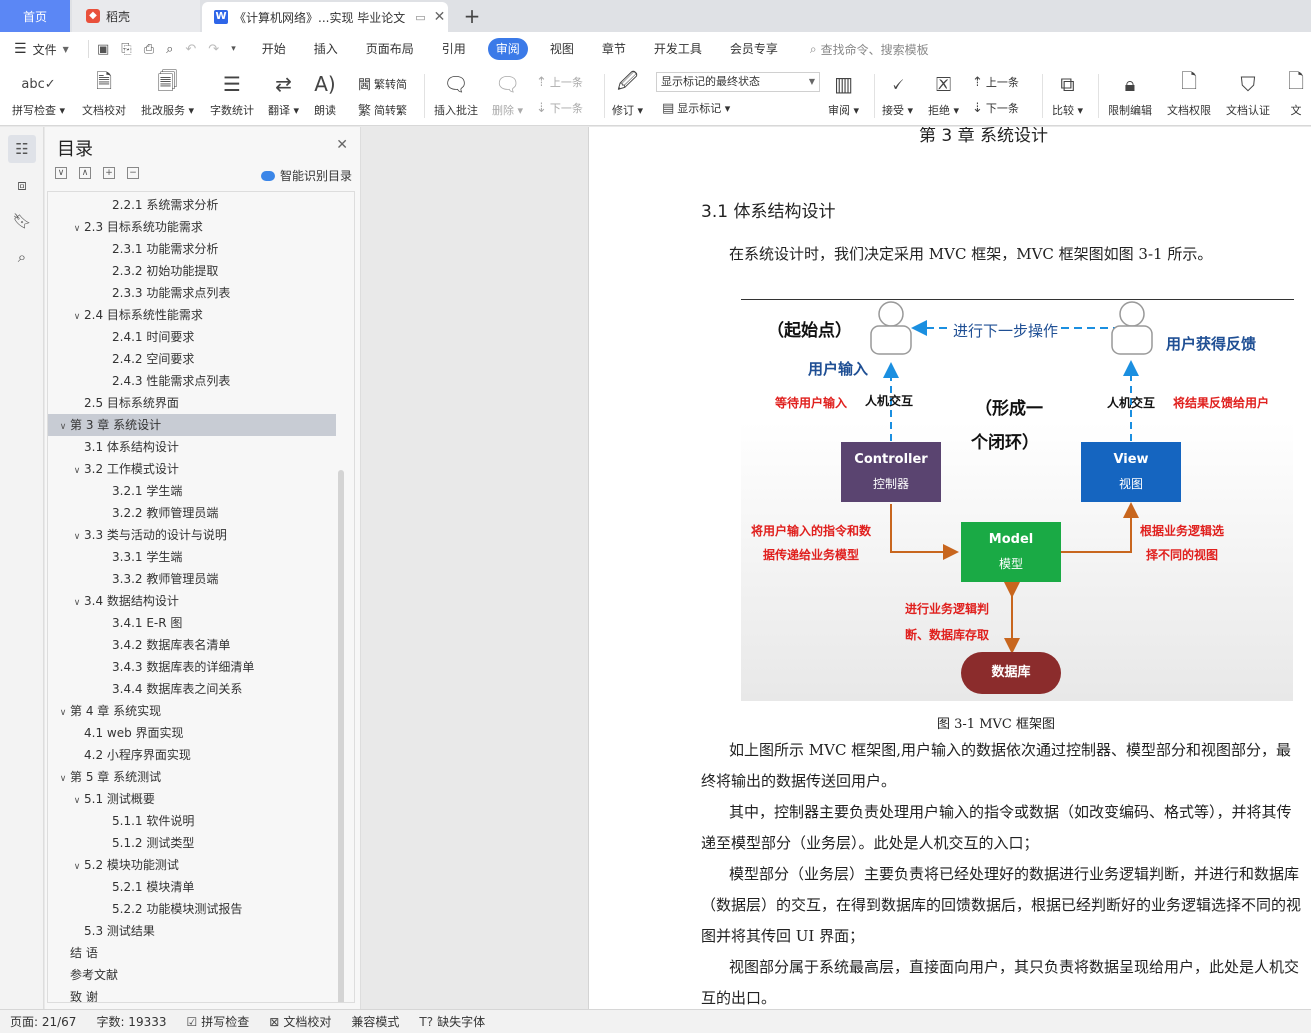 The height and width of the screenshot is (1033, 1311). Describe the element at coordinates (1189, 93) in the screenshot. I see `doc-permission-button: 🗋 文档权限` at that location.